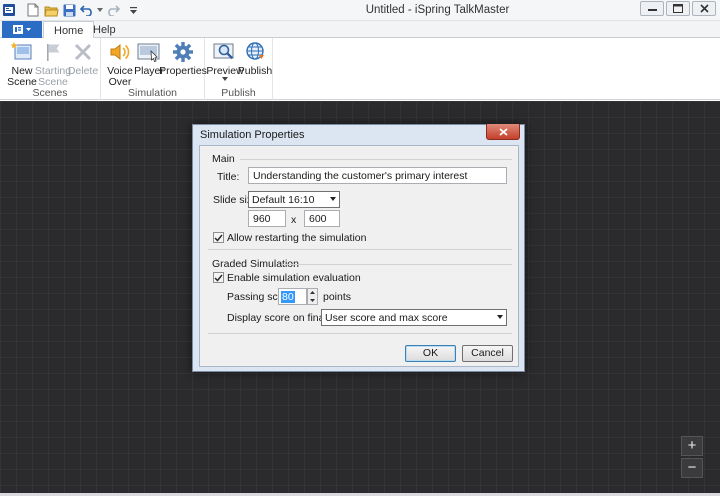 The image size is (720, 496). Describe the element at coordinates (104, 30) in the screenshot. I see `tab-help: Help` at that location.